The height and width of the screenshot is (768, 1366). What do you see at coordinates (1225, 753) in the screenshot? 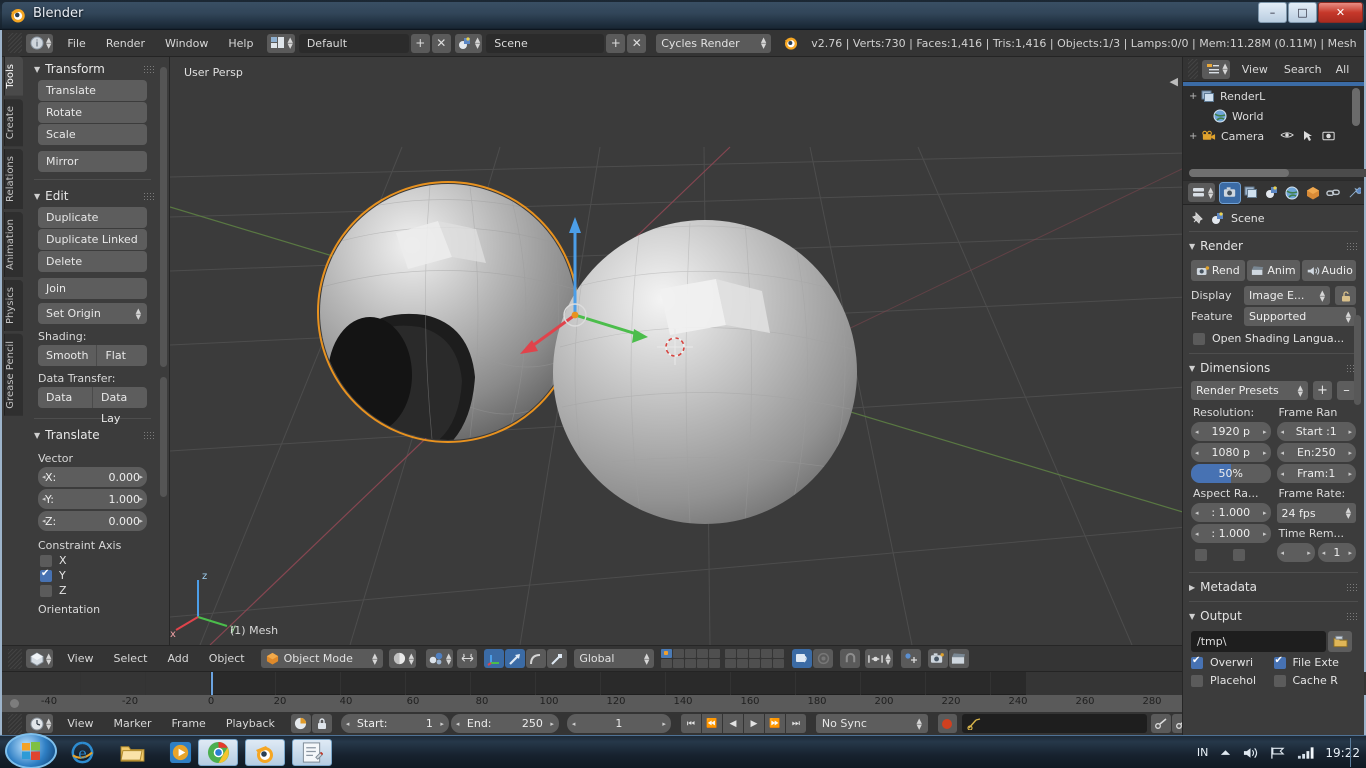
I see `show-hidden-icons-icon` at bounding box center [1225, 753].